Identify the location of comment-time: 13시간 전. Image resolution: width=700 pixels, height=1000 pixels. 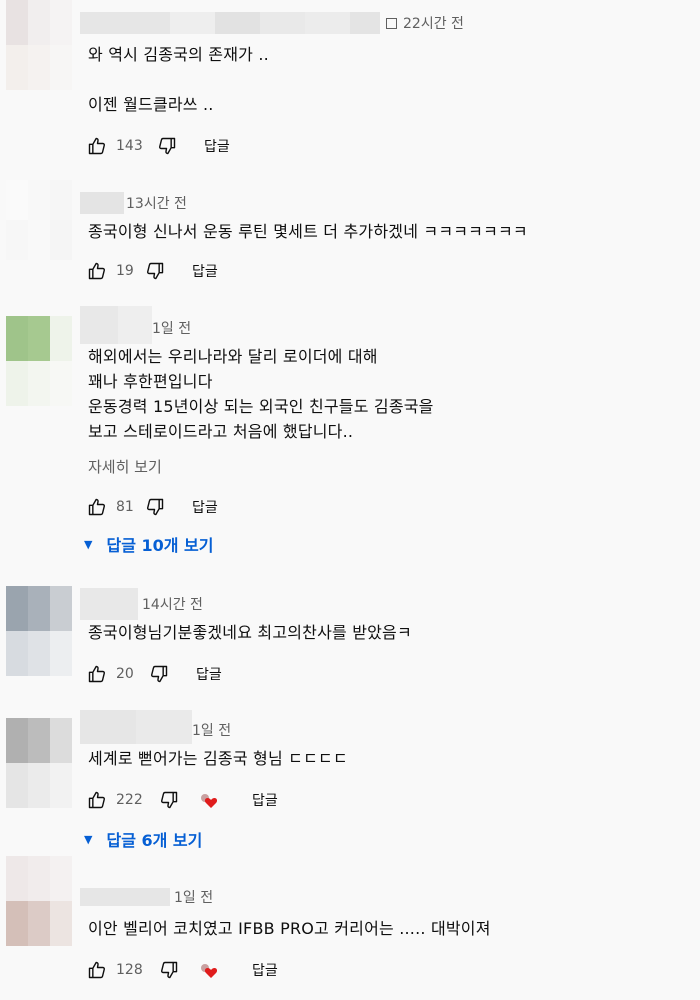
(156, 203).